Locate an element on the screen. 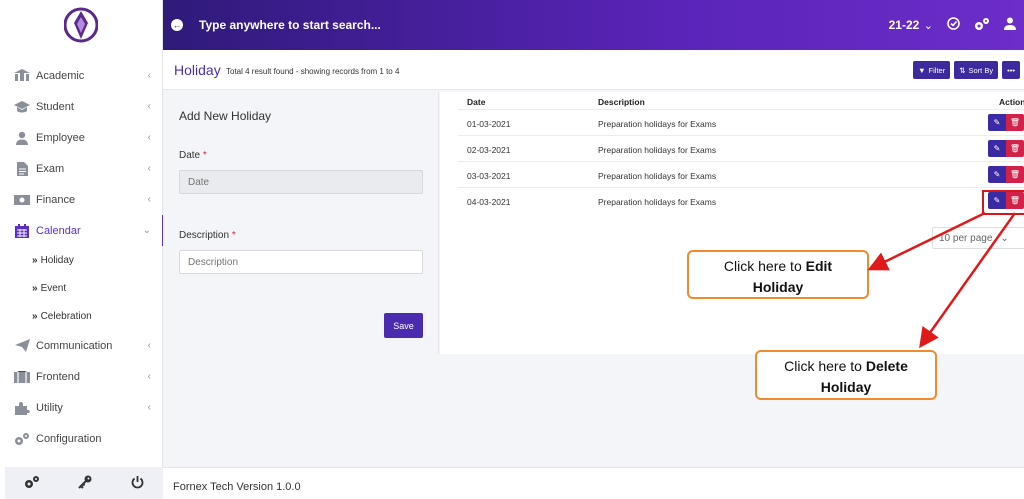  description-label-text: Description is located at coordinates (204, 235).